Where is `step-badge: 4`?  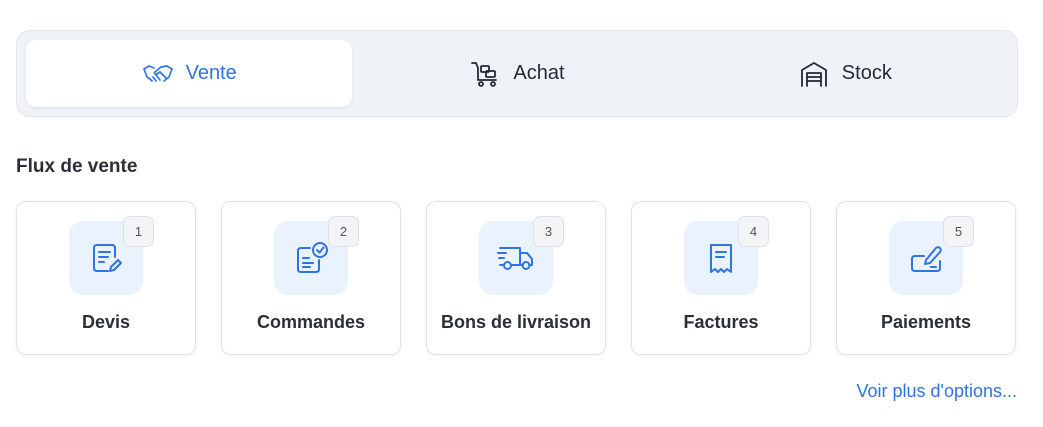 step-badge: 4 is located at coordinates (753, 231).